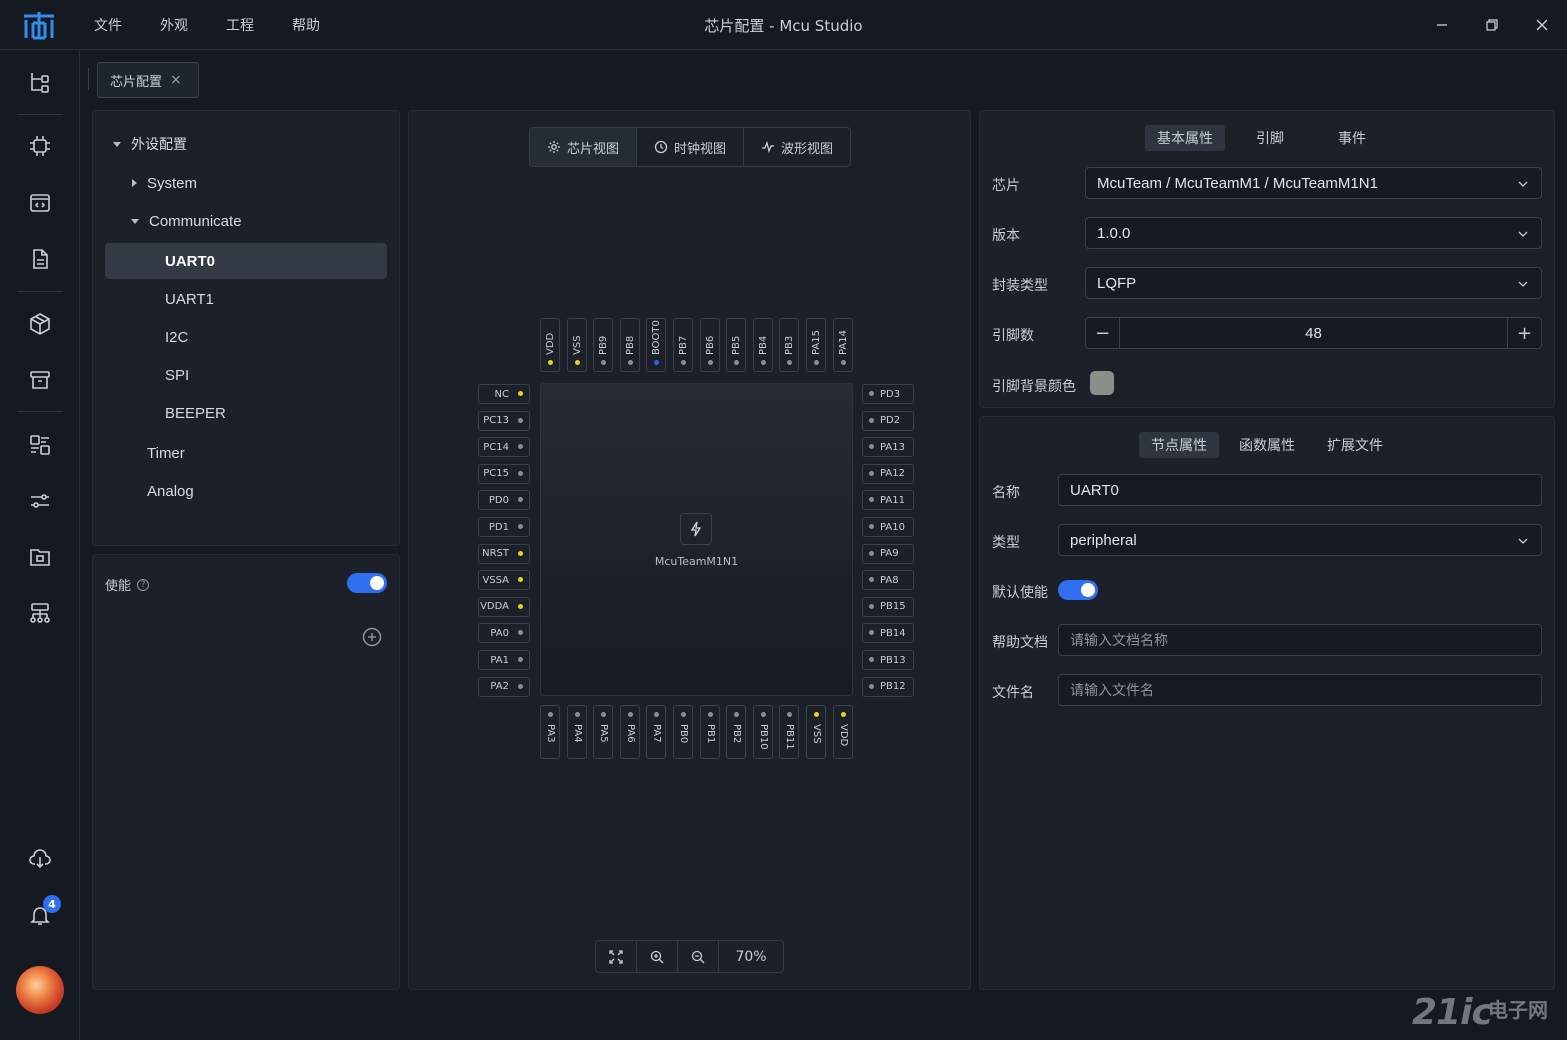 The height and width of the screenshot is (1040, 1567). What do you see at coordinates (709, 345) in the screenshot?
I see `pin-pb6: PB6` at bounding box center [709, 345].